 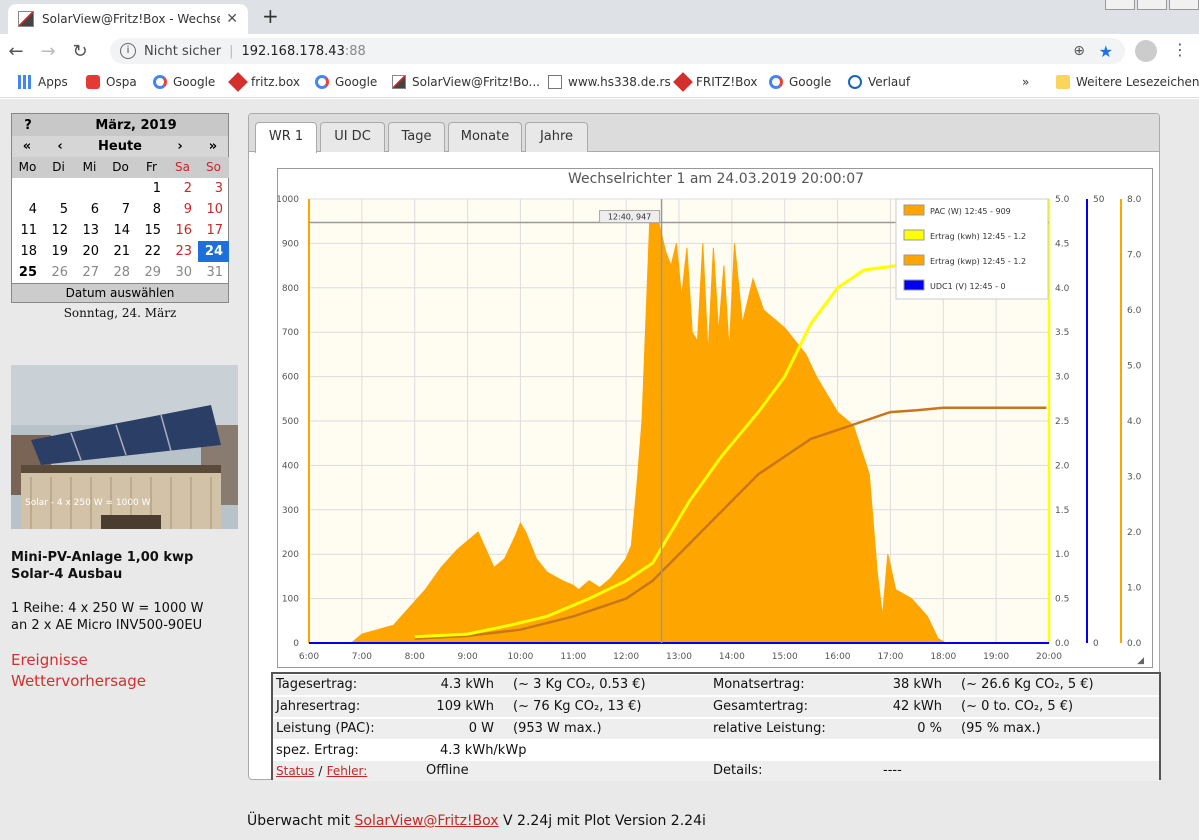 What do you see at coordinates (855, 82) in the screenshot?
I see `history-icon` at bounding box center [855, 82].